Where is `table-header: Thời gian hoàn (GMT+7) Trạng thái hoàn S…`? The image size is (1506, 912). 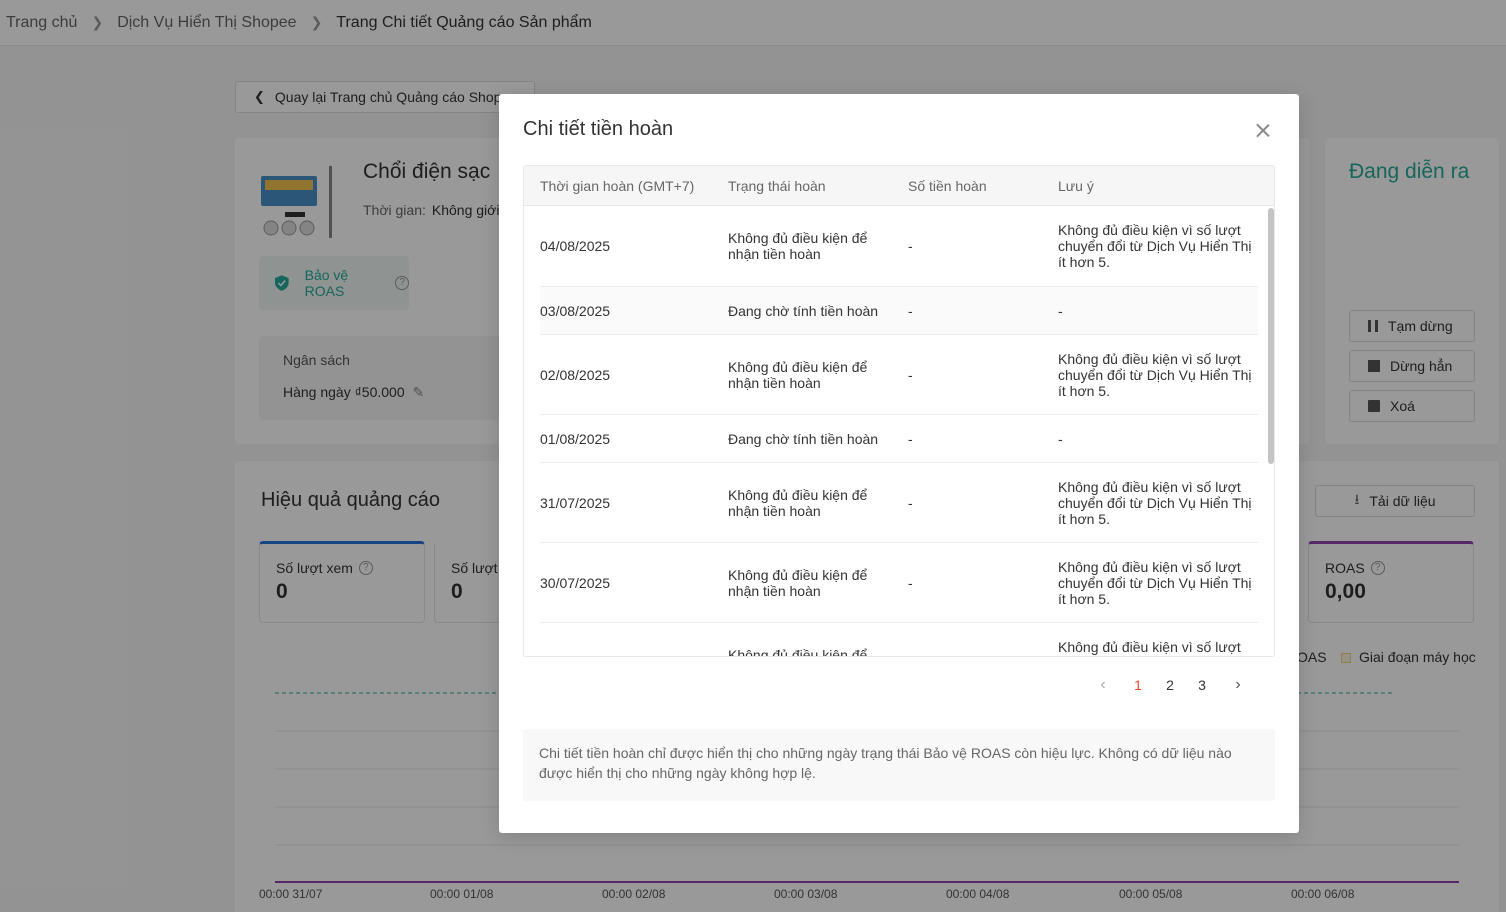
table-header: Thời gian hoàn (GMT+7) Trạng thái hoàn S… is located at coordinates (899, 186).